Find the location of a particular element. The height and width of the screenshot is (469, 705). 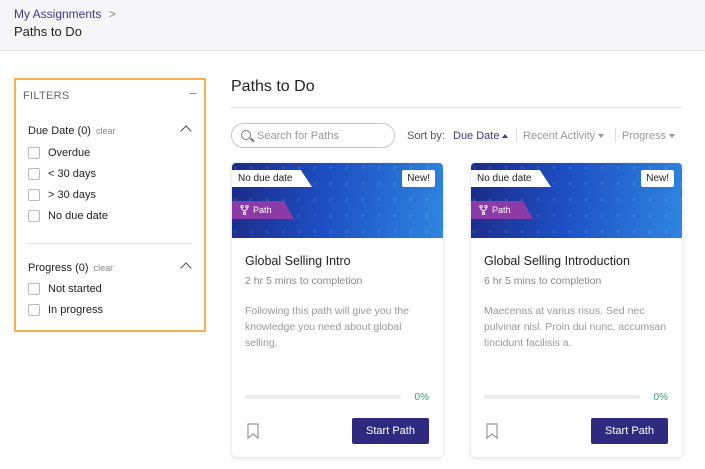

filter-option-label: > 30 days is located at coordinates (72, 195).